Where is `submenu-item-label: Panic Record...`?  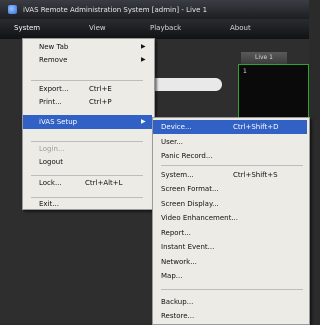
submenu-item-label: Panic Record... is located at coordinates (187, 156).